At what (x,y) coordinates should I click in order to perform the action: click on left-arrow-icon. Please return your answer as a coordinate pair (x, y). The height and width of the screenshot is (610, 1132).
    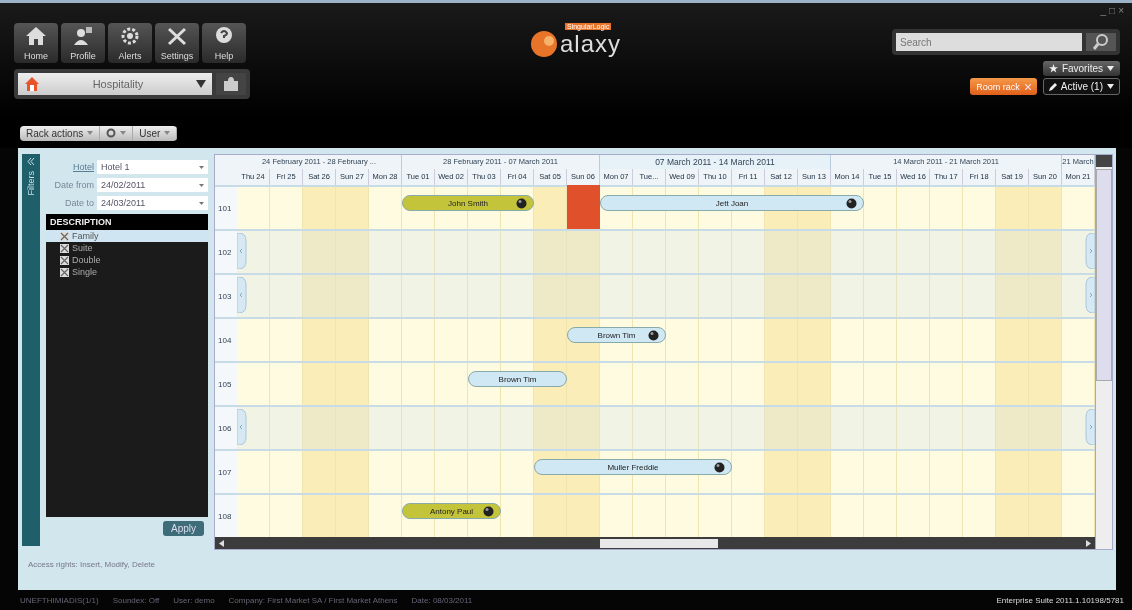
    Looking at the image, I should click on (221, 543).